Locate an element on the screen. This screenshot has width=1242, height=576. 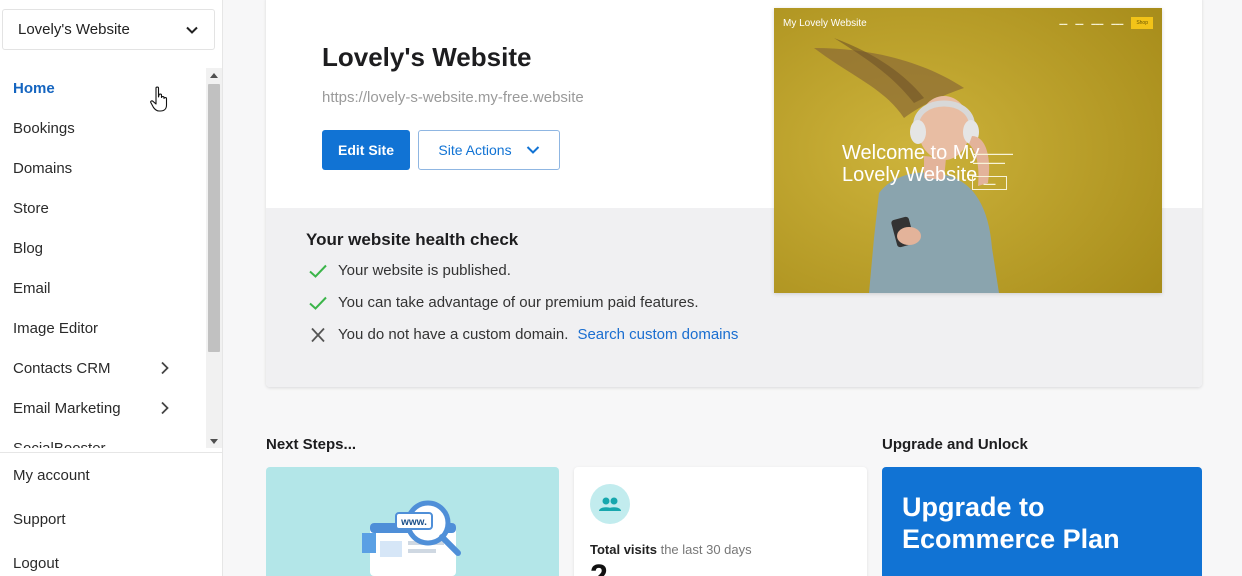
scroll-down-icon is located at coordinates (214, 441).